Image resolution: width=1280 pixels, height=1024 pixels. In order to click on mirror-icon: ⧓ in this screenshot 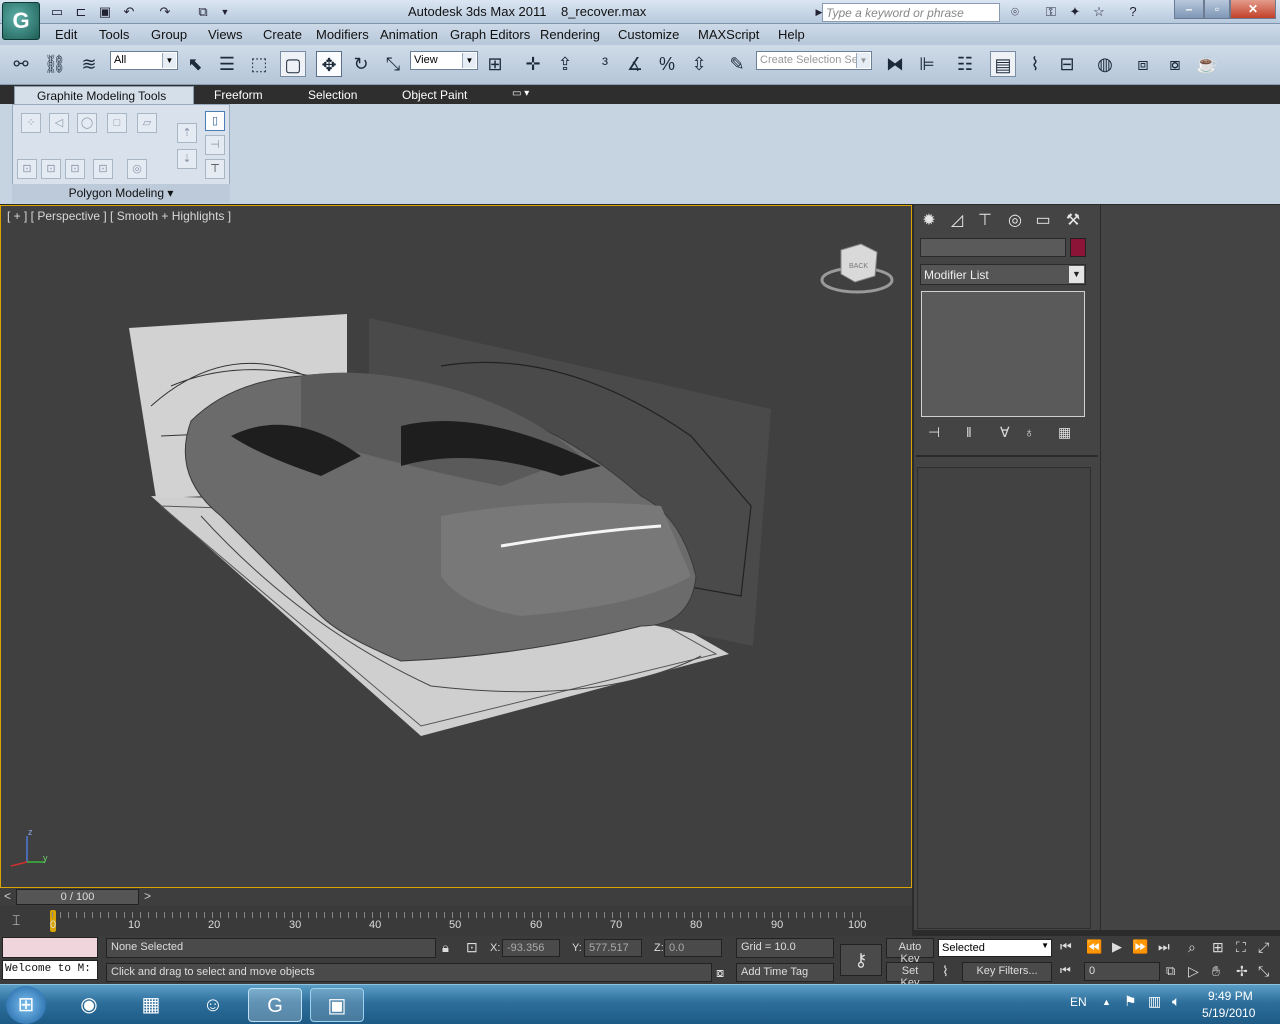, I will do `click(895, 64)`.